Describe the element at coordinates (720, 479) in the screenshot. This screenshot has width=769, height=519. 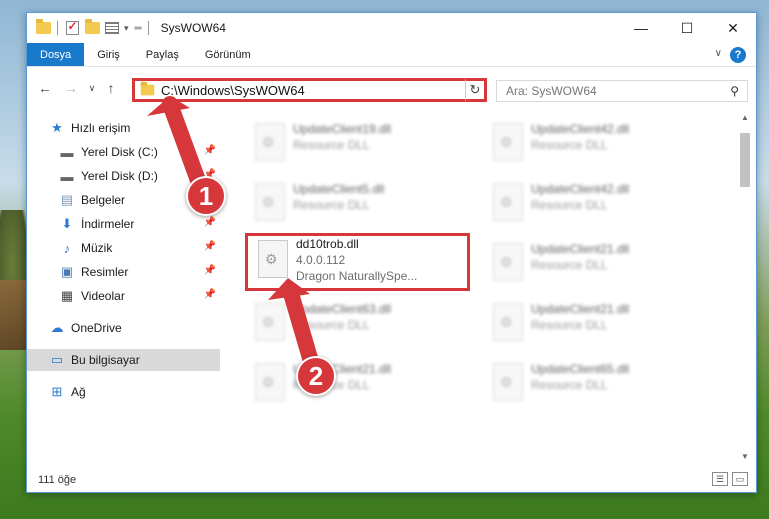
I see `details-view-icon: ☰` at that location.